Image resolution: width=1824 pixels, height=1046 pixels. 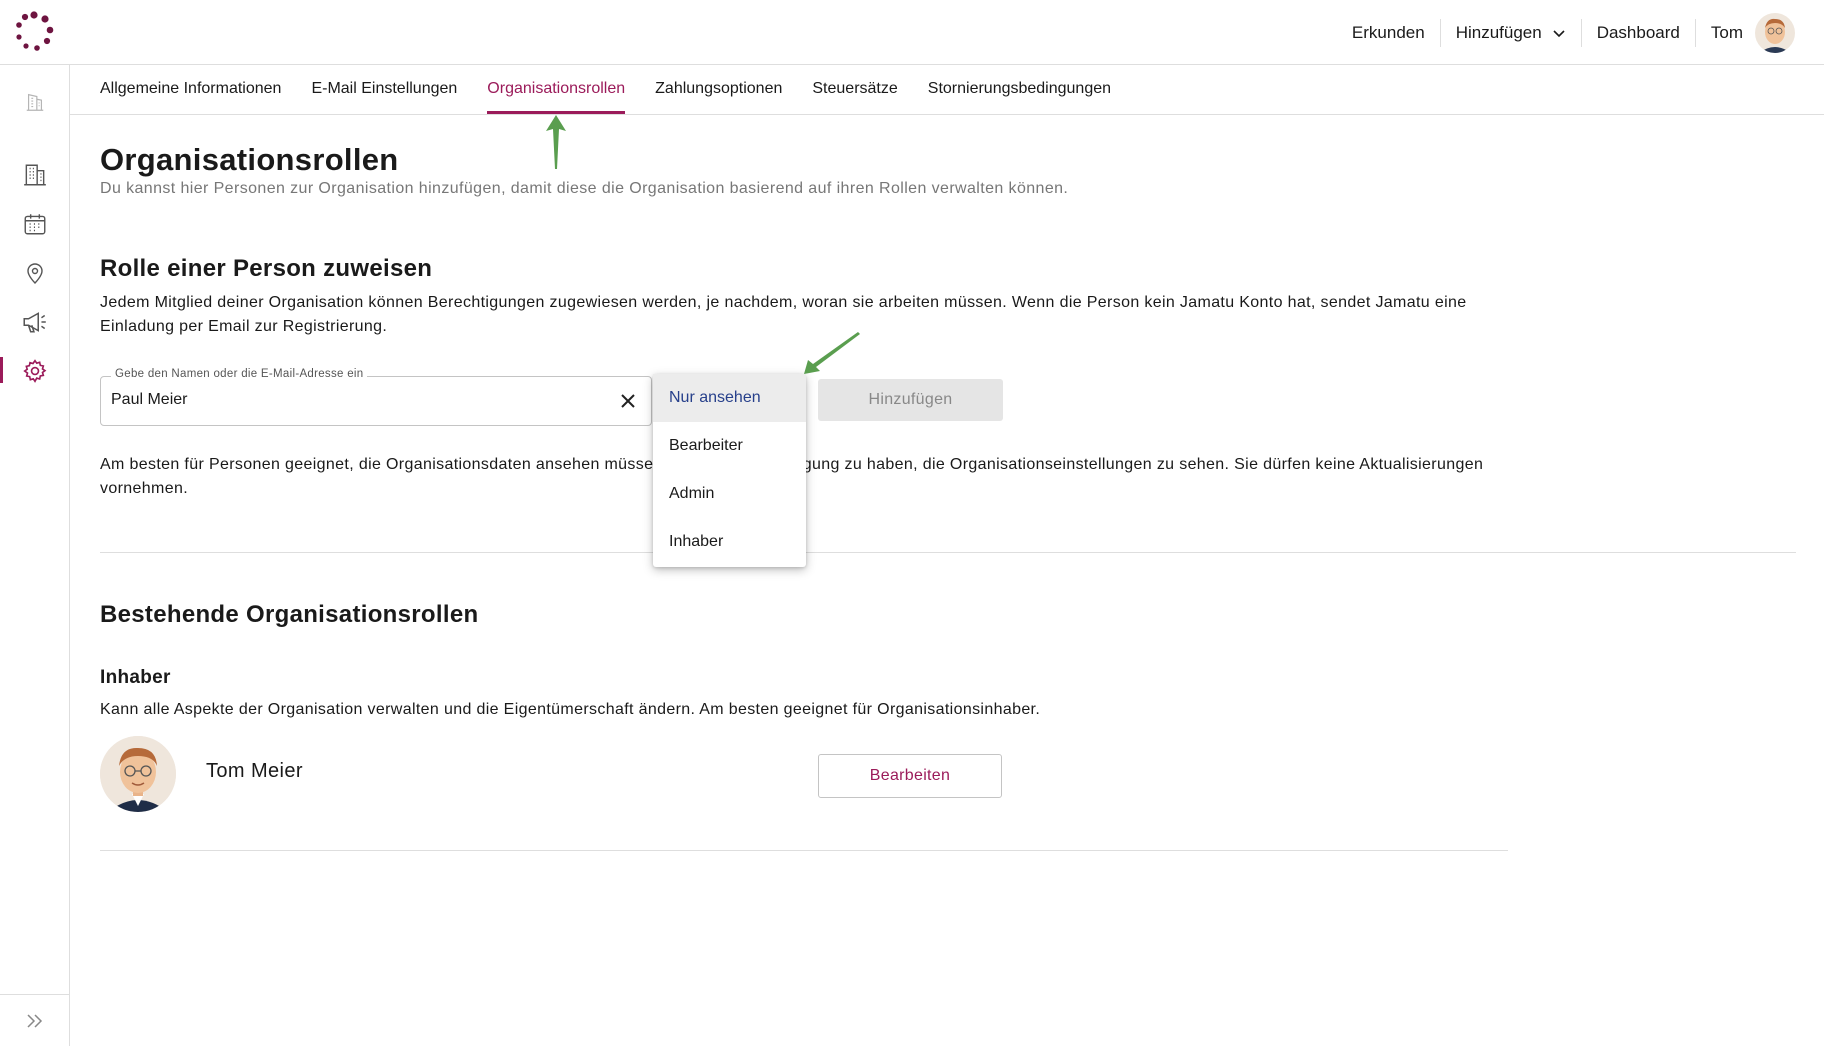 I want to click on nav-explore: Erkunden, so click(x=1388, y=33).